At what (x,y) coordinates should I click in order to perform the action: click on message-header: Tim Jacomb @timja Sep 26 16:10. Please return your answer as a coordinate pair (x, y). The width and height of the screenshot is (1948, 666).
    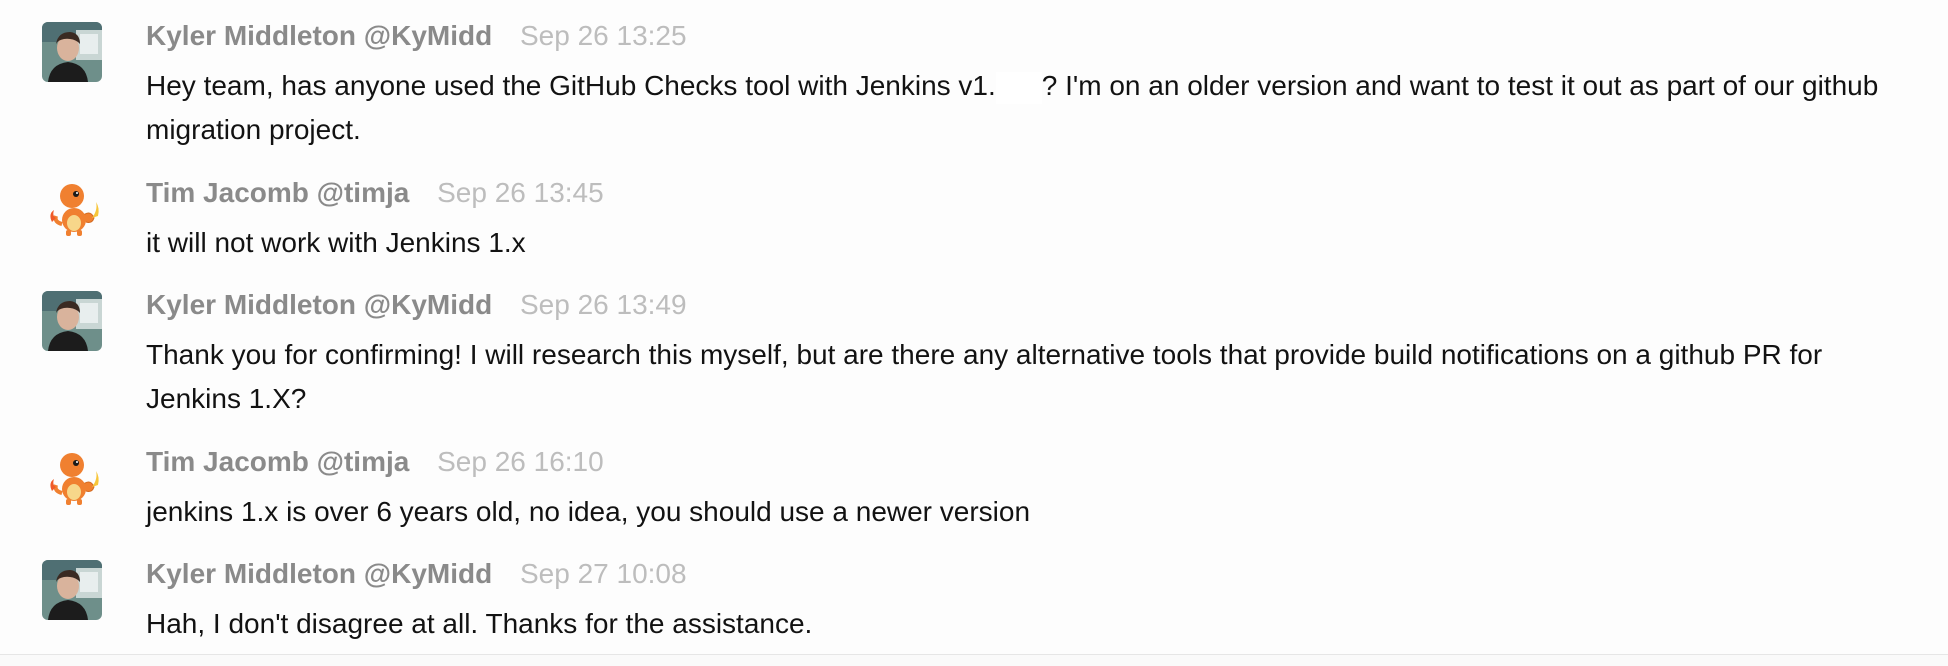
    Looking at the image, I should click on (375, 462).